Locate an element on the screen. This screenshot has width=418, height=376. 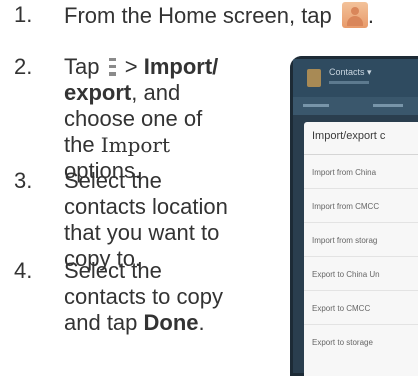
step-number: 3. is located at coordinates (23, 180).